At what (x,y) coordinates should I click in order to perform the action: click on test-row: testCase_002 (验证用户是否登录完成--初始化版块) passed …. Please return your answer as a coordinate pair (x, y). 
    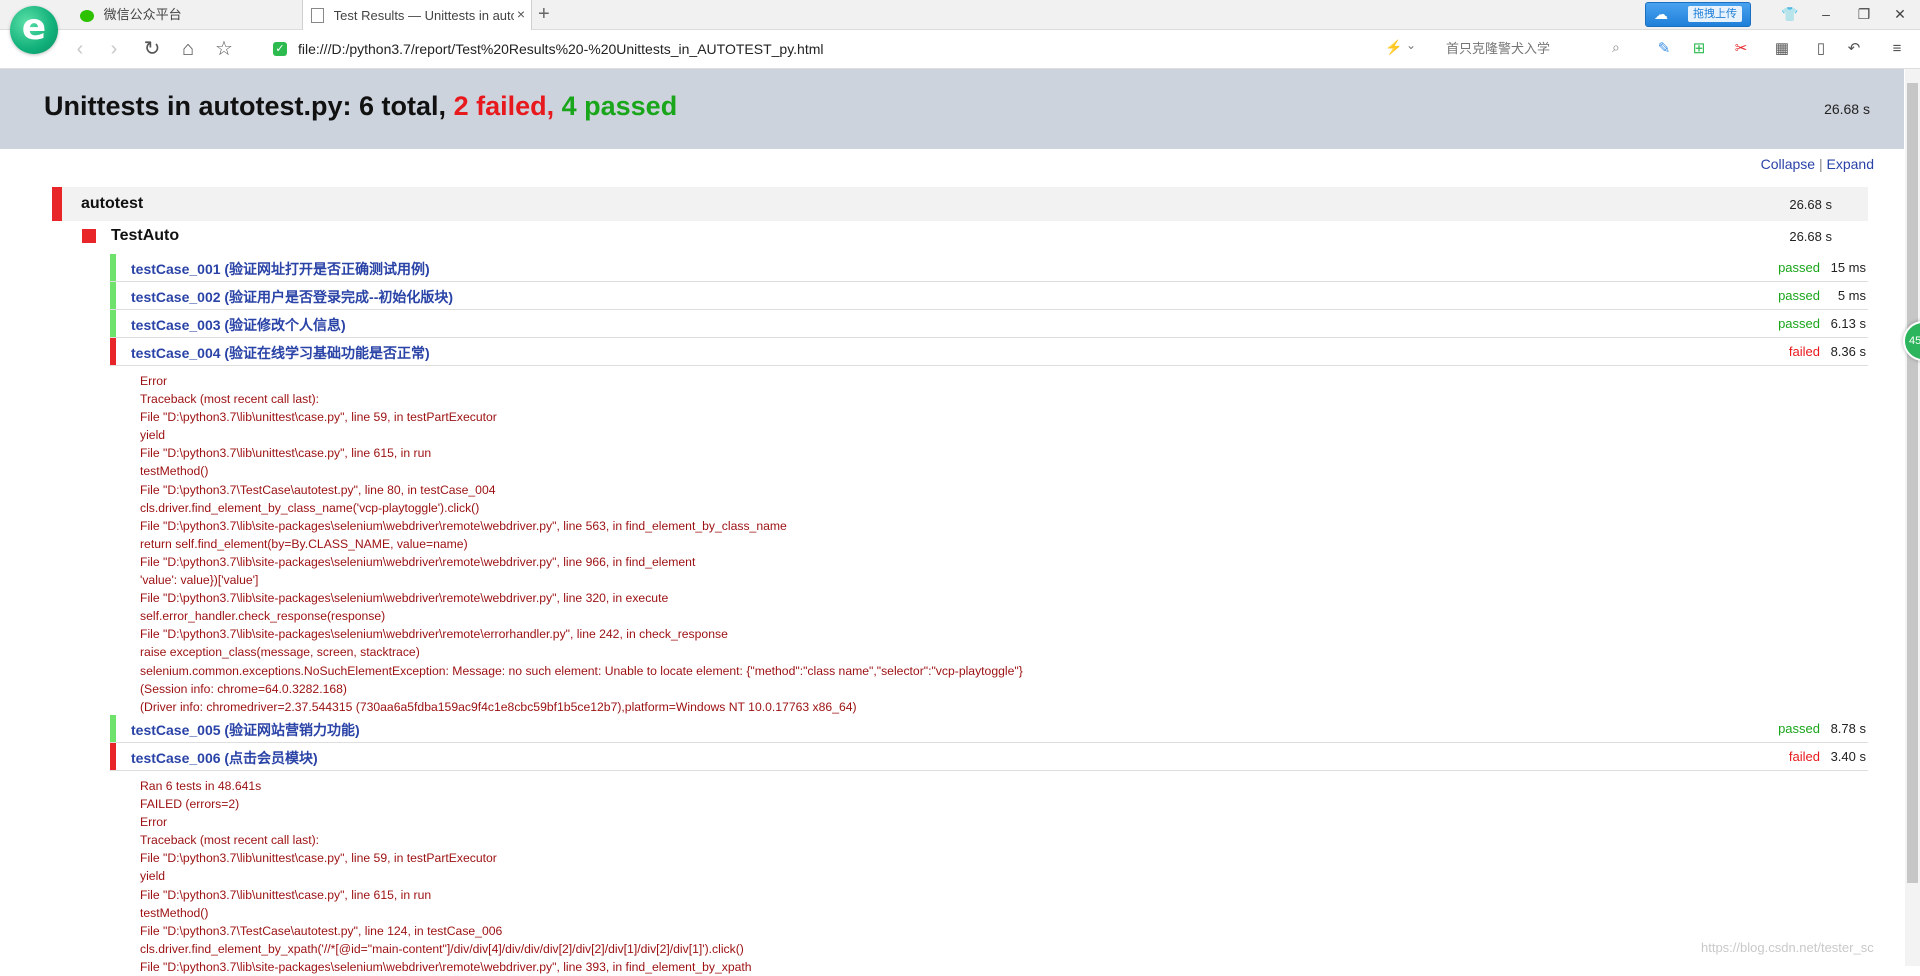
    Looking at the image, I should click on (989, 296).